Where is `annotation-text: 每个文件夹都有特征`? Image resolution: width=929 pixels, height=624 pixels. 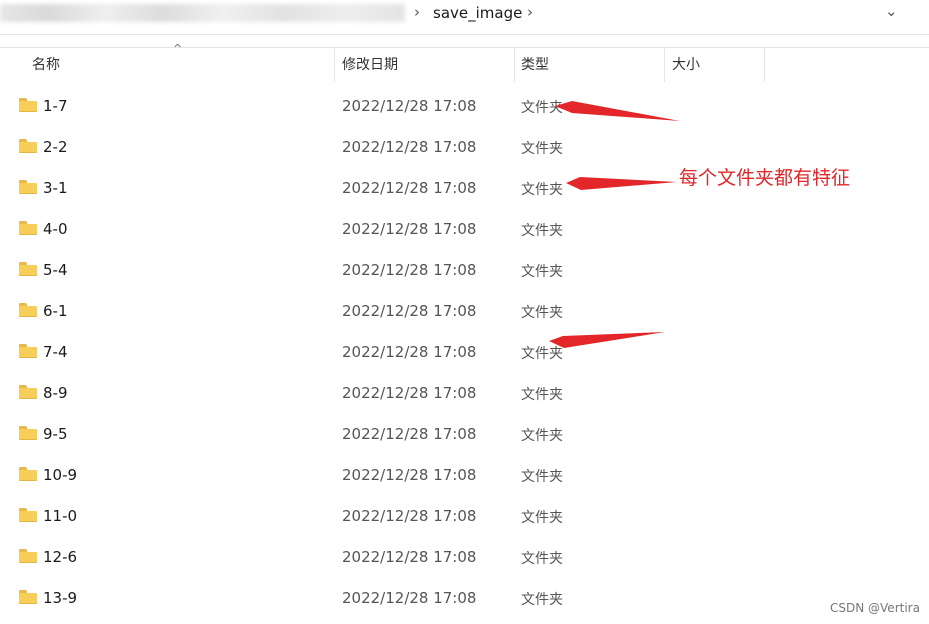 annotation-text: 每个文件夹都有特征 is located at coordinates (765, 178).